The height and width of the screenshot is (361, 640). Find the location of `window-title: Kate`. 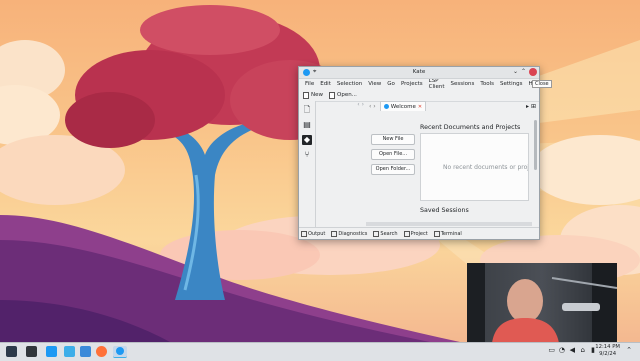

window-title: Kate is located at coordinates (419, 72).